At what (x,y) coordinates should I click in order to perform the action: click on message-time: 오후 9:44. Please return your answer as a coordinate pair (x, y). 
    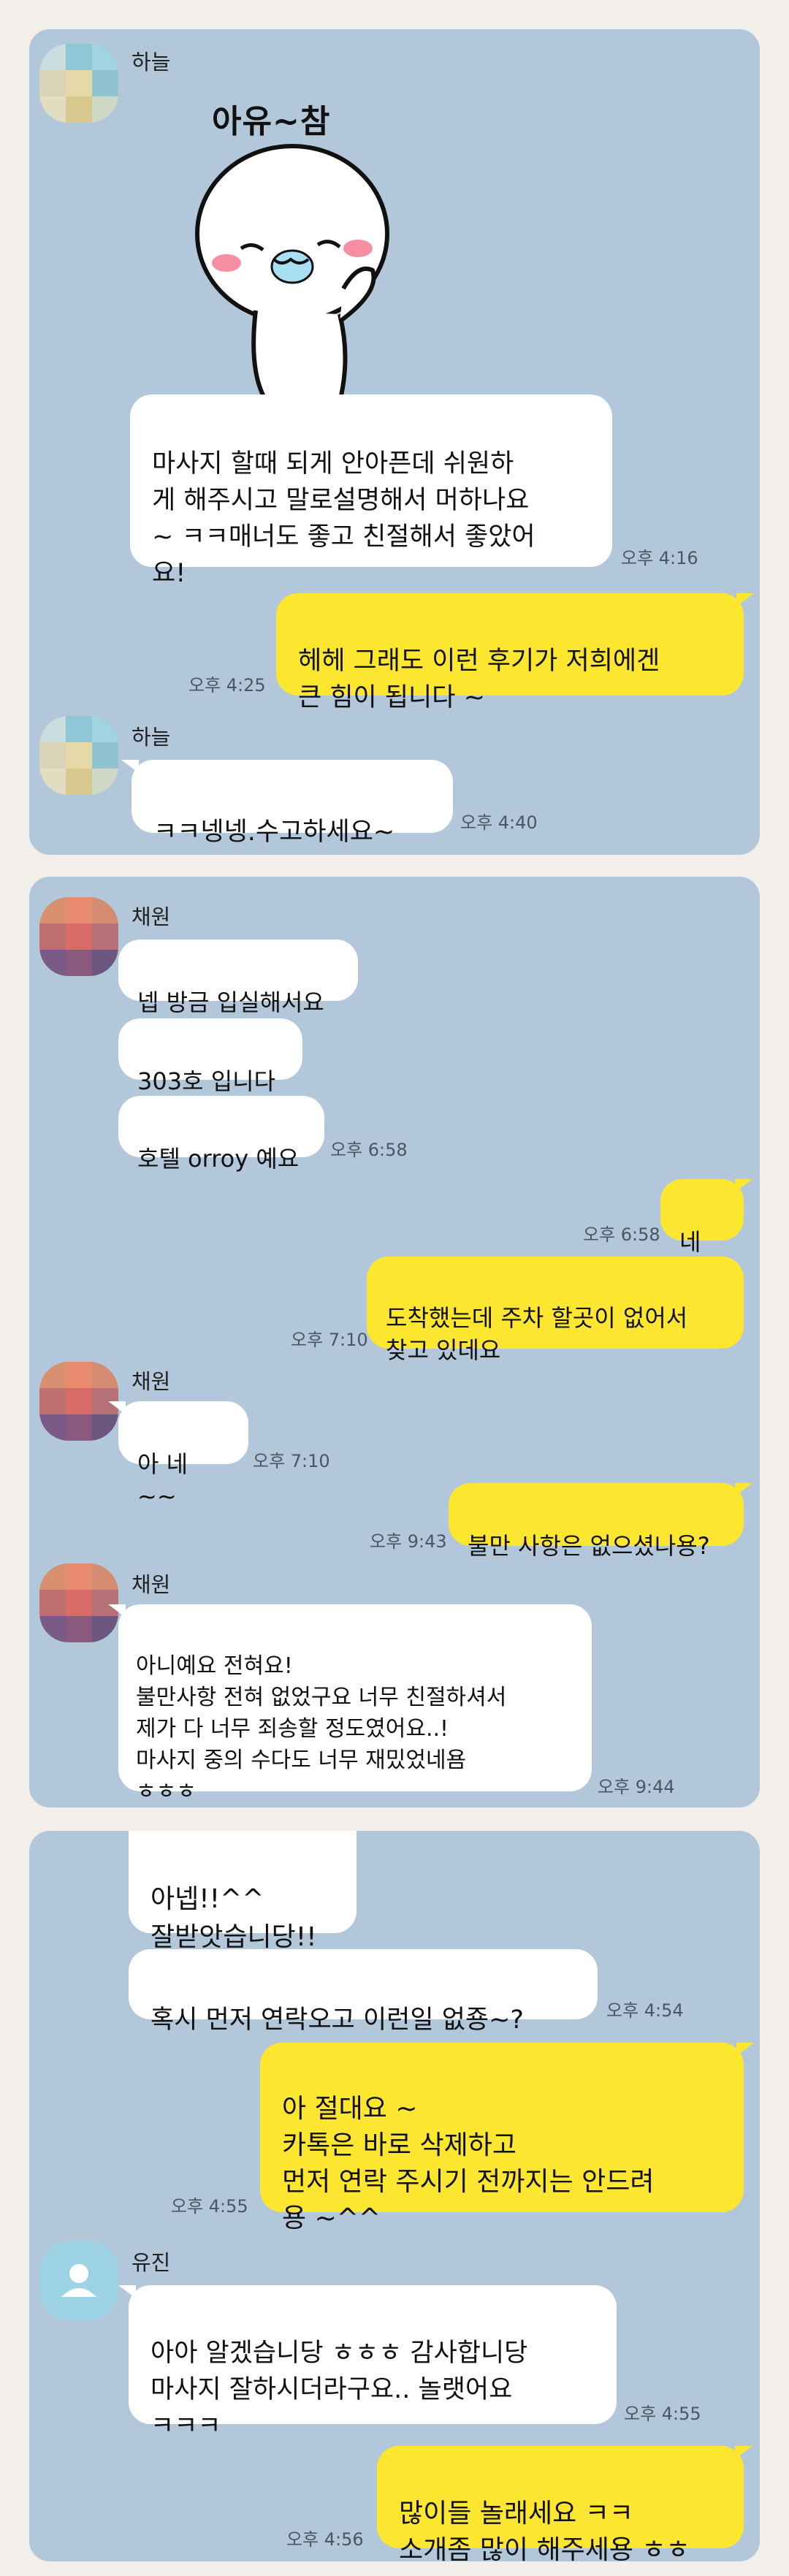
    Looking at the image, I should click on (636, 1787).